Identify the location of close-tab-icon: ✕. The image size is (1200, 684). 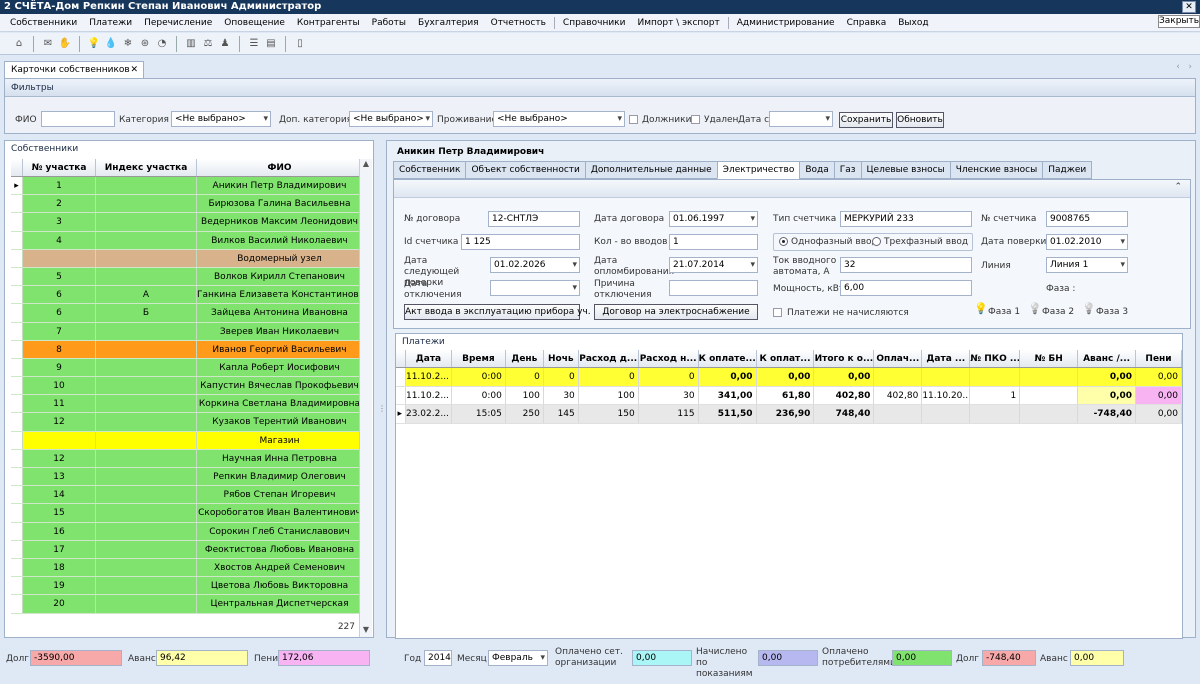
(134, 70).